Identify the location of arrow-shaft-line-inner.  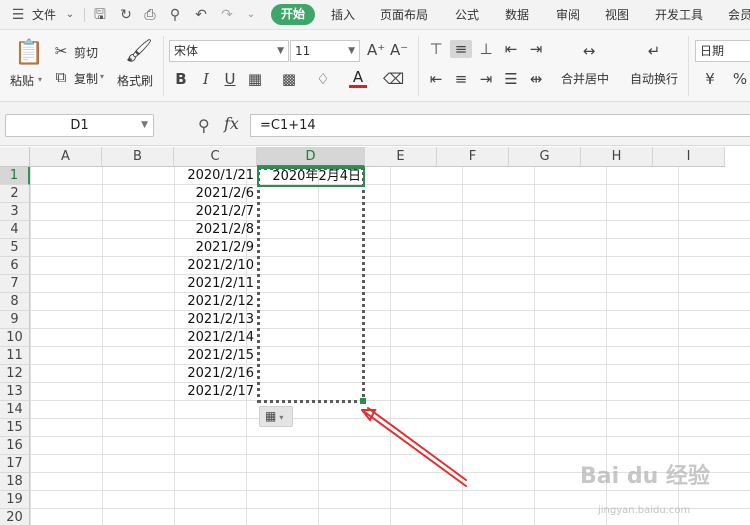
(417, 444).